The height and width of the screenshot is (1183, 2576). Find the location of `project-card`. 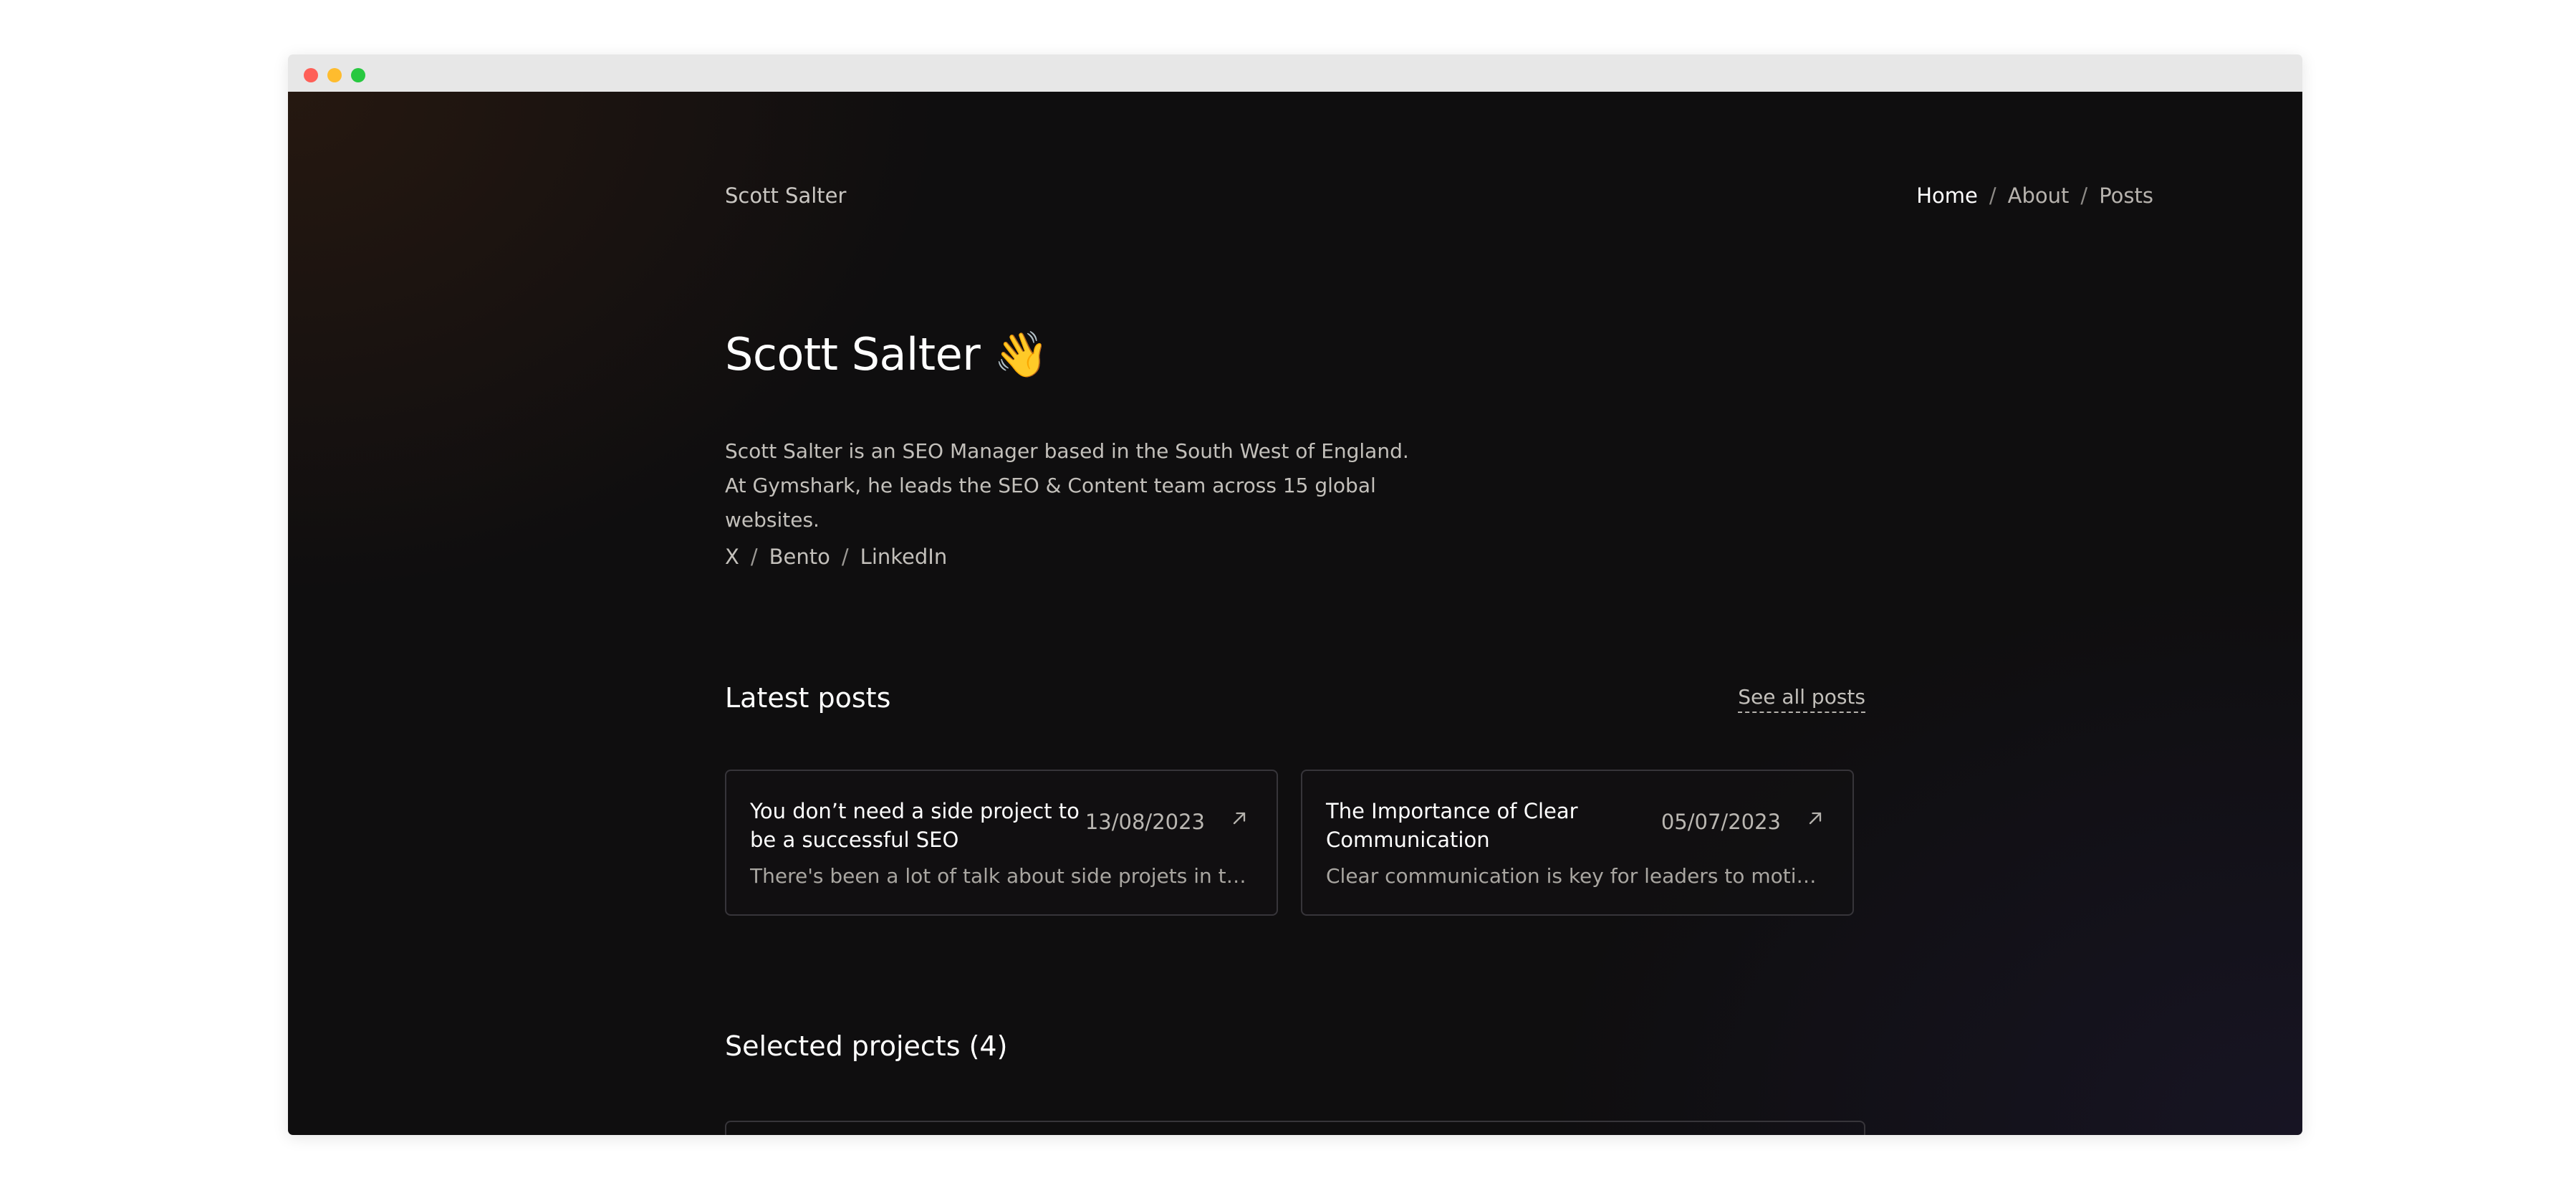

project-card is located at coordinates (1295, 1128).